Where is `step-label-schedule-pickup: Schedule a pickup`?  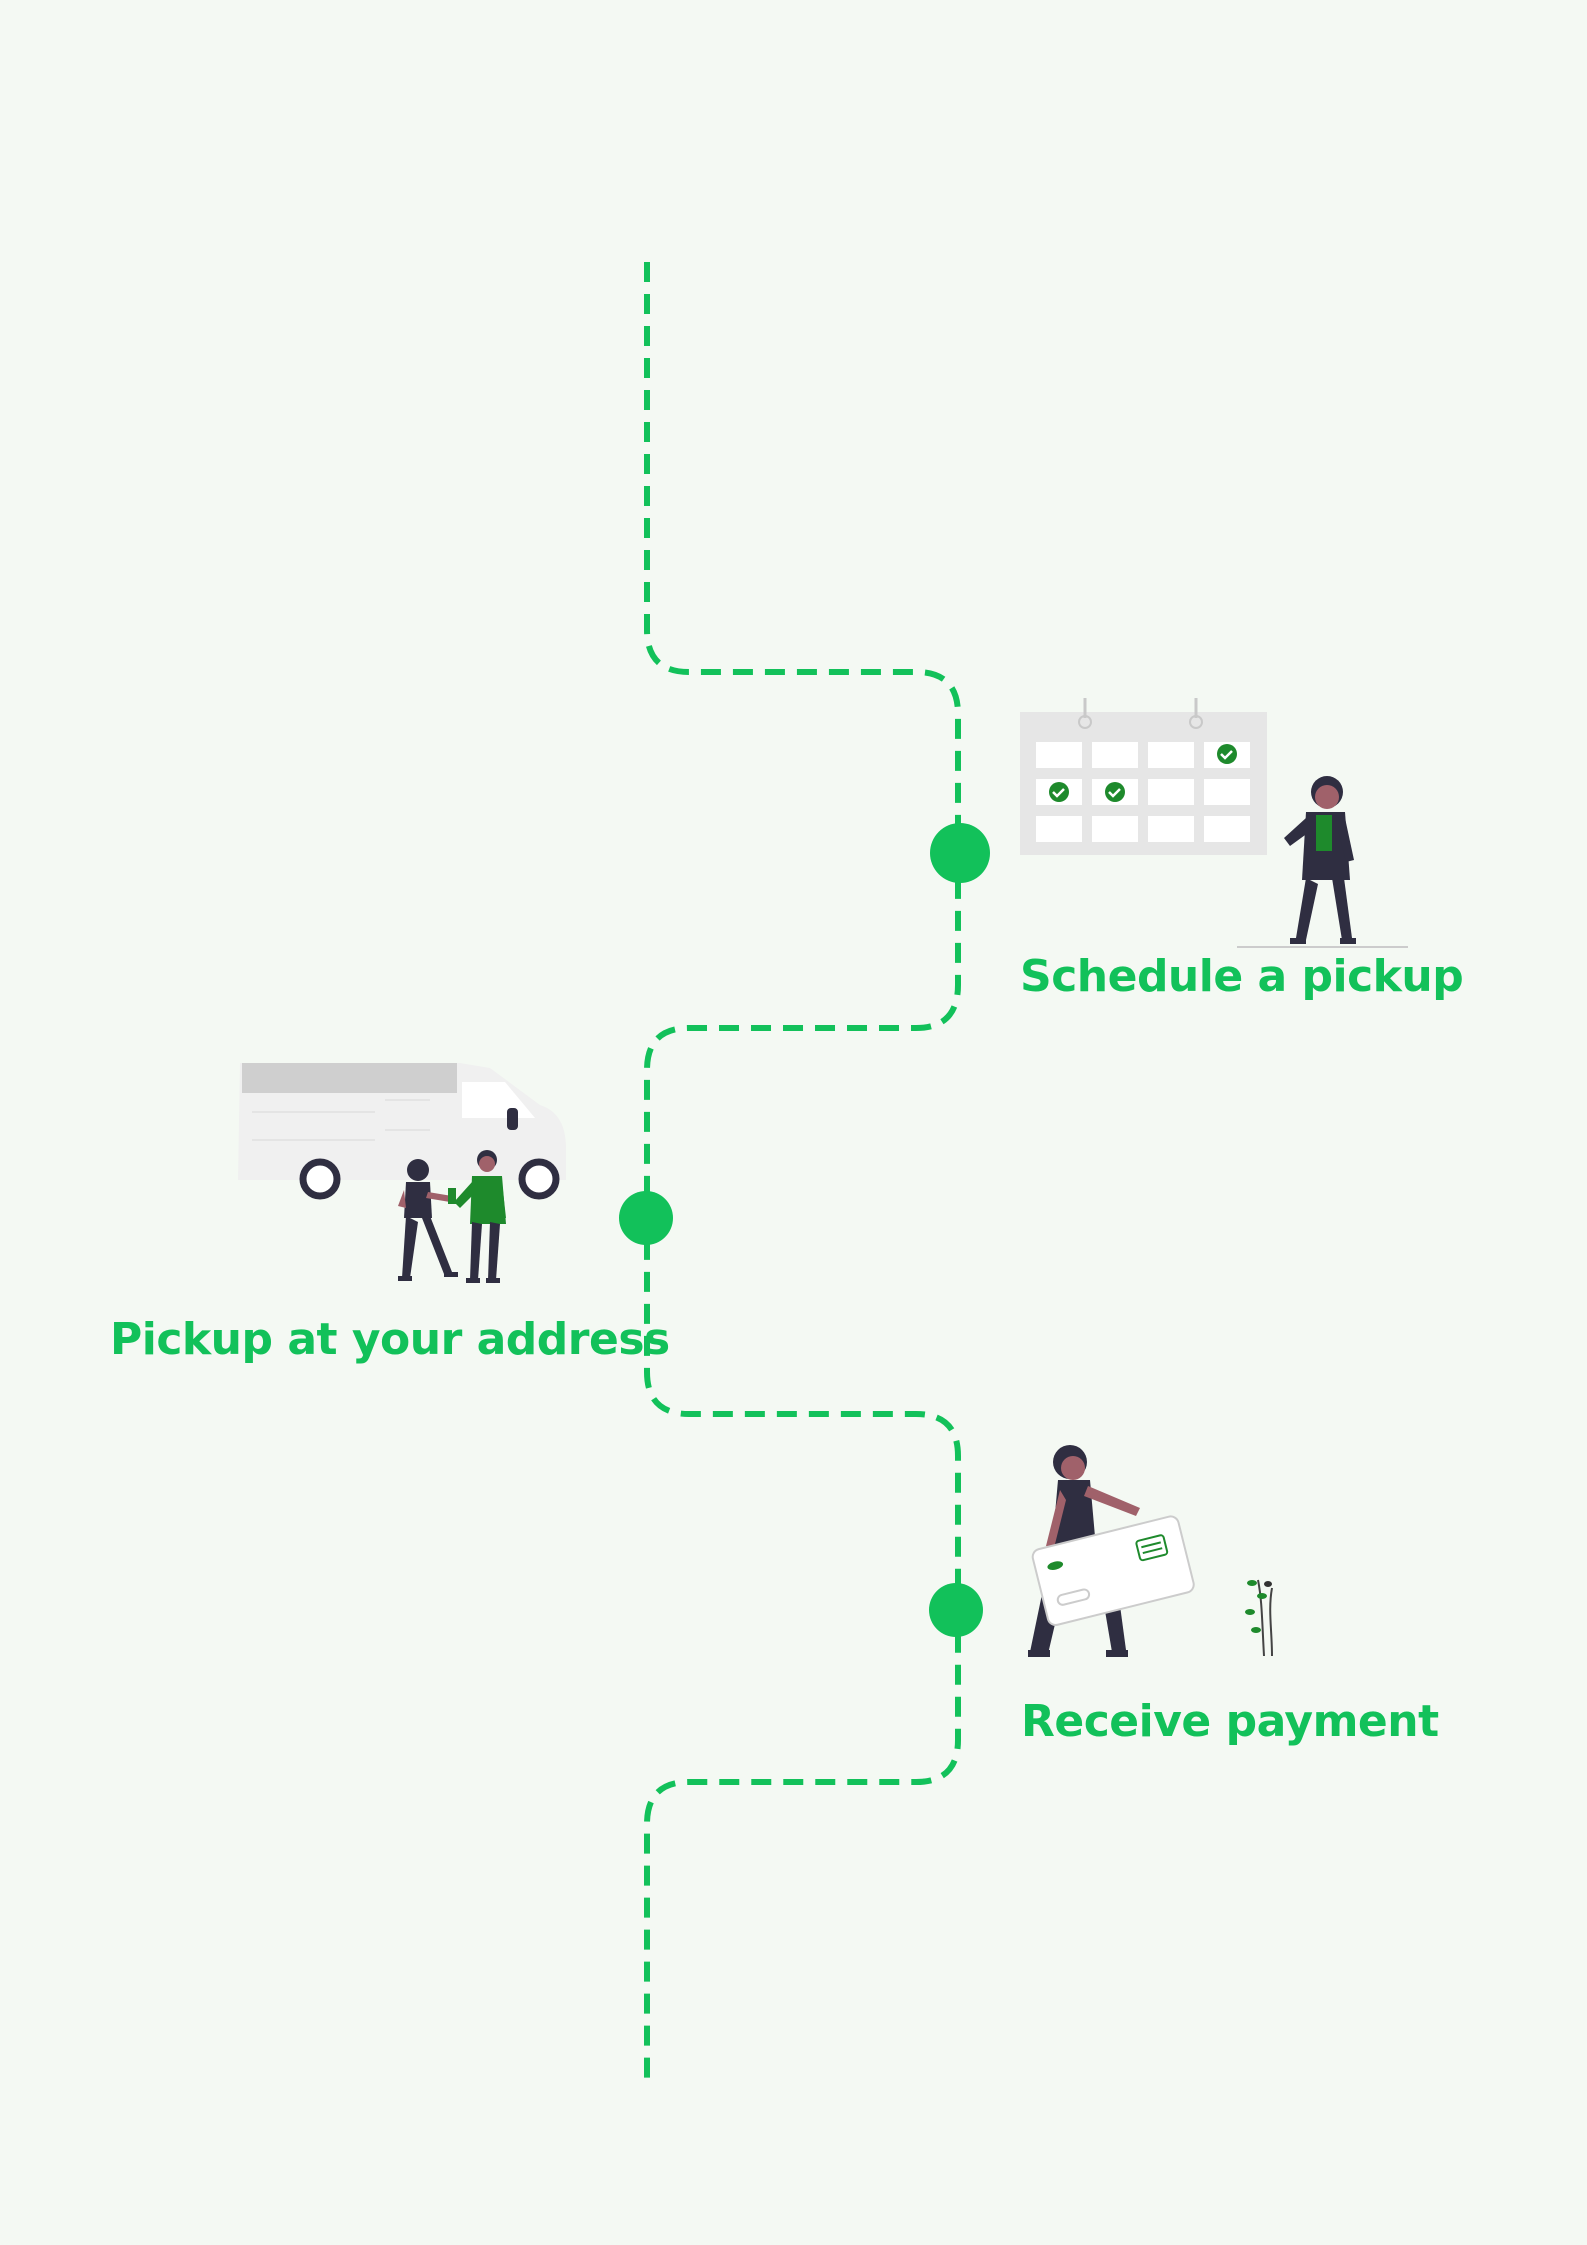
step-label-schedule-pickup: Schedule a pickup is located at coordinates (1242, 976).